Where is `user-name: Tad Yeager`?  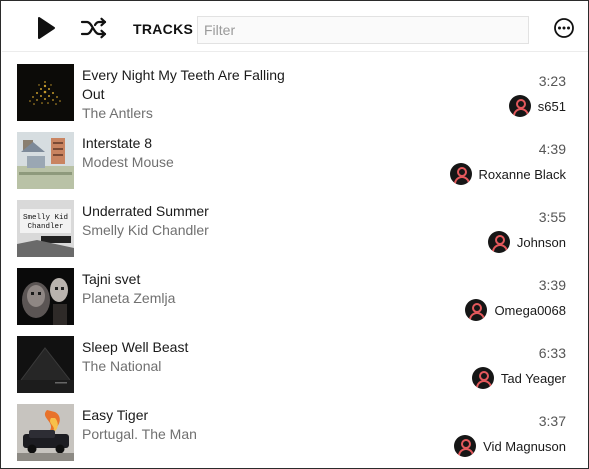 user-name: Tad Yeager is located at coordinates (533, 378).